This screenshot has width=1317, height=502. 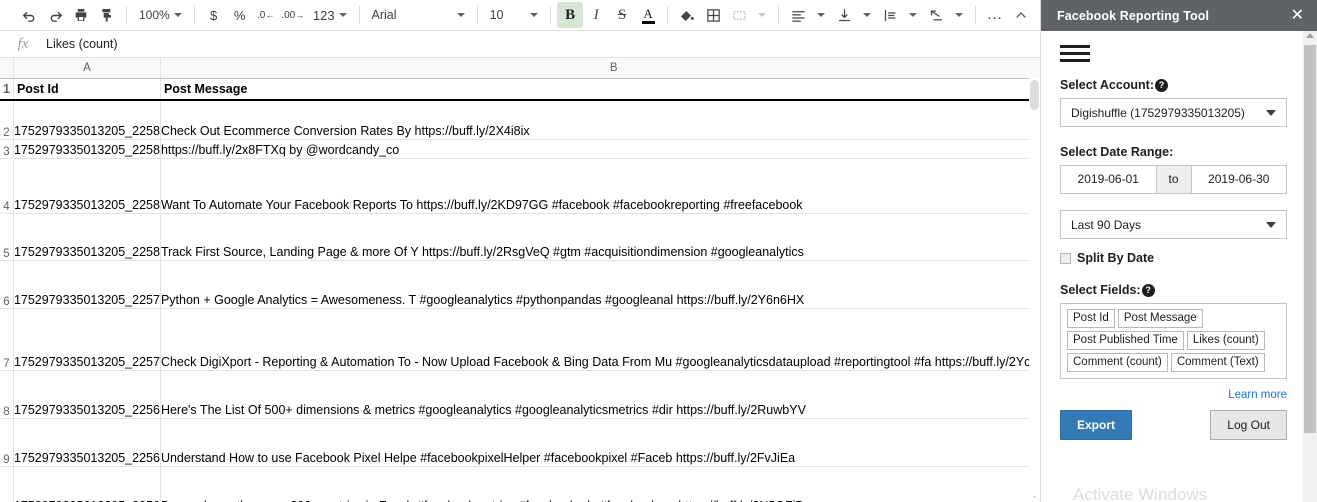 What do you see at coordinates (1160, 318) in the screenshot?
I see `field-chip-post-message: Post Message` at bounding box center [1160, 318].